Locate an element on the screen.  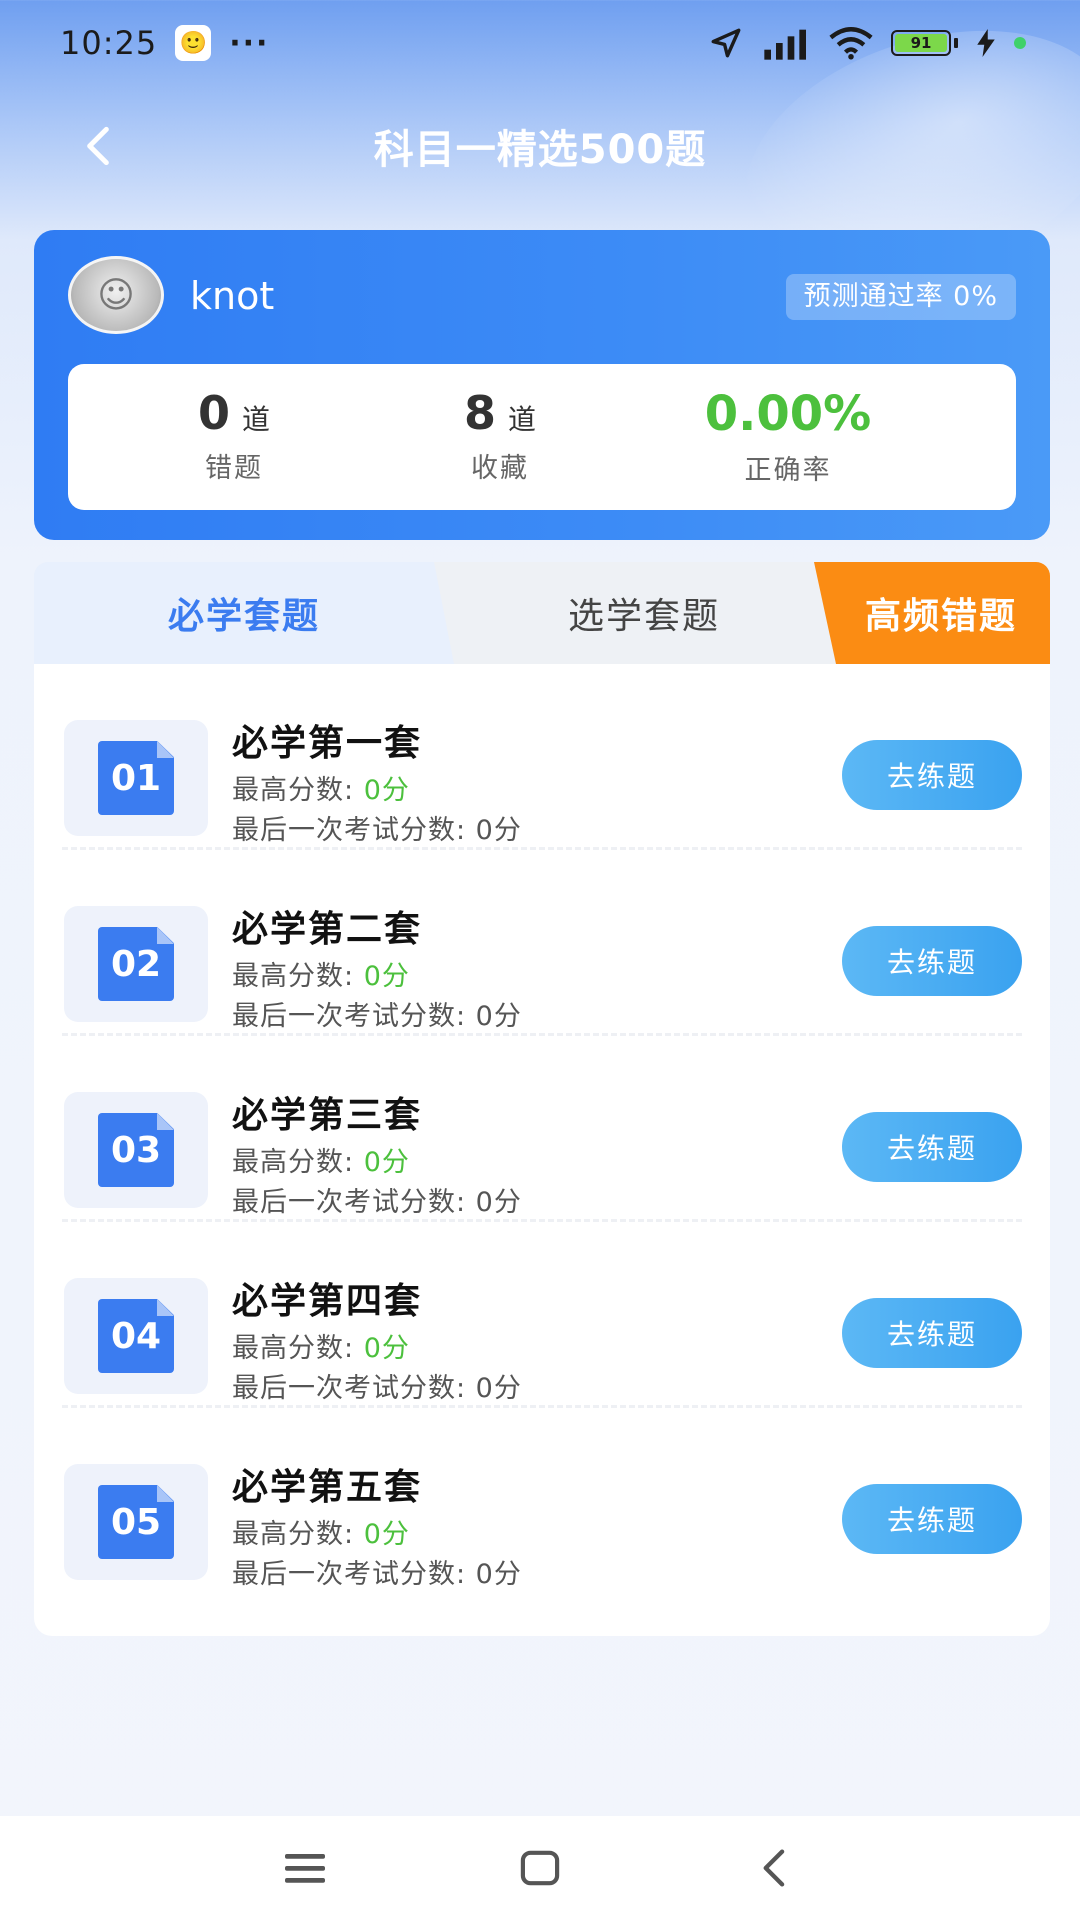
tab-optional-sets: 选学套题 is located at coordinates (644, 613).